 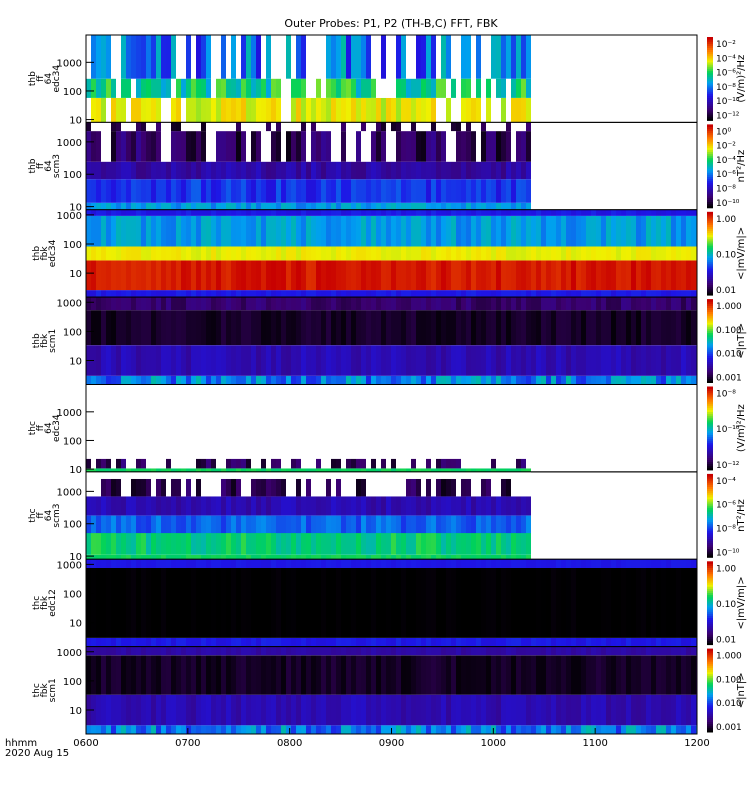 What do you see at coordinates (187, 743) in the screenshot?
I see `x-tick-label: 0700` at bounding box center [187, 743].